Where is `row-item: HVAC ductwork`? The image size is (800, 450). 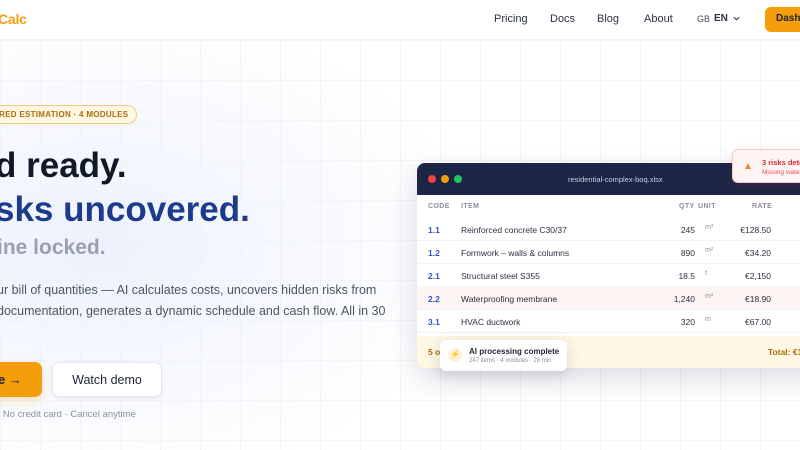
row-item: HVAC ductwork is located at coordinates (491, 322).